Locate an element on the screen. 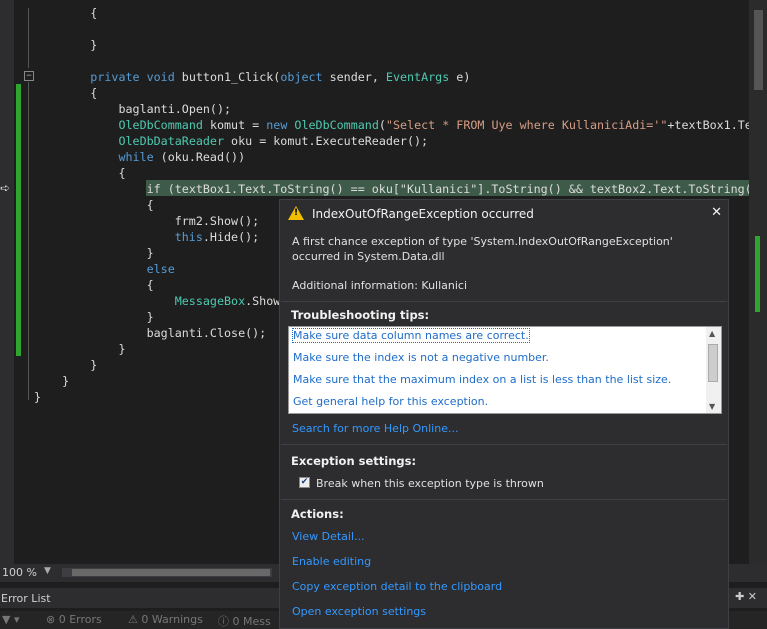 This screenshot has width=767, height=629. change-tracking-bar is located at coordinates (18, 220).